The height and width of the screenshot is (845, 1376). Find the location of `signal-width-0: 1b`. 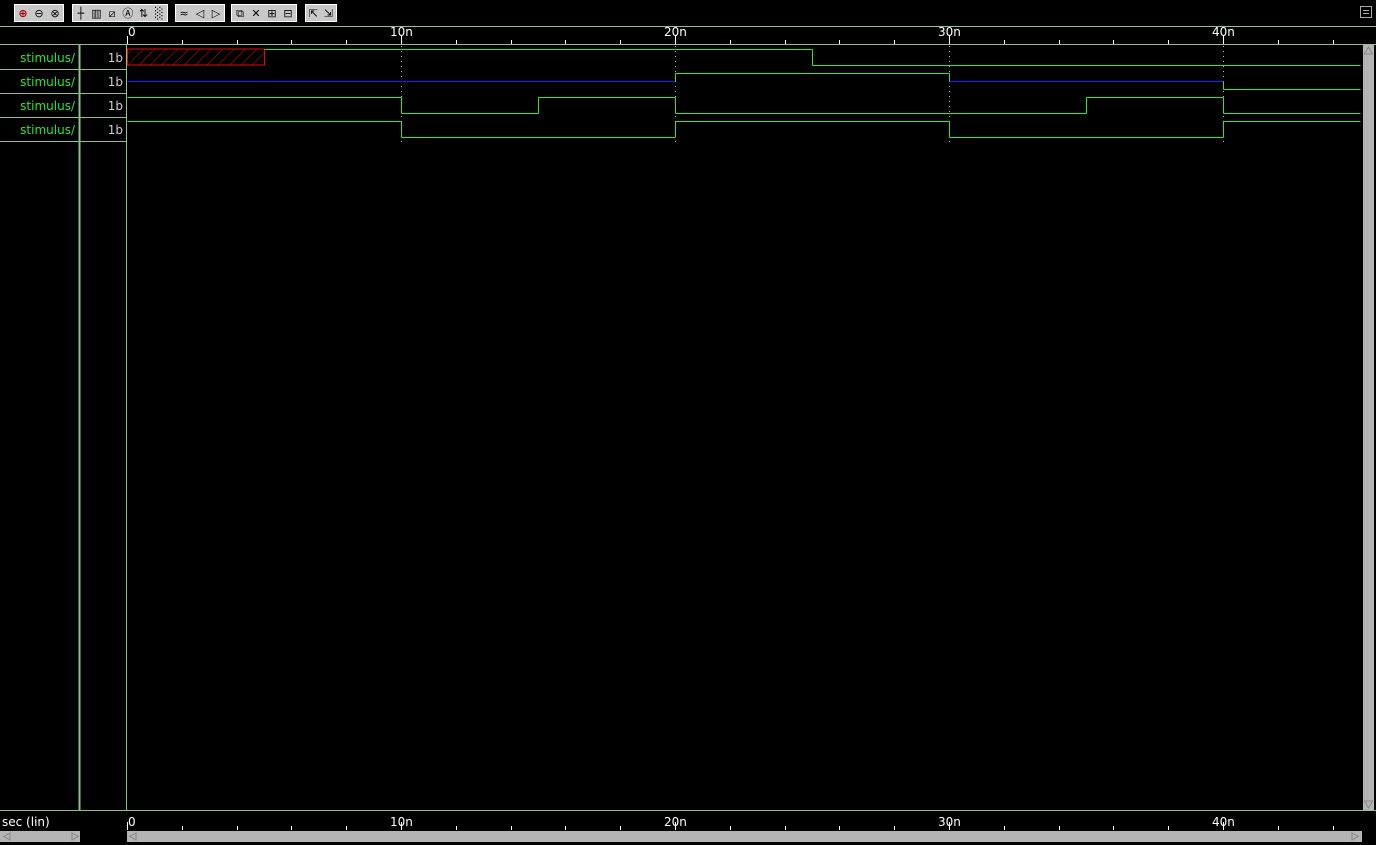

signal-width-0: 1b is located at coordinates (115, 58).